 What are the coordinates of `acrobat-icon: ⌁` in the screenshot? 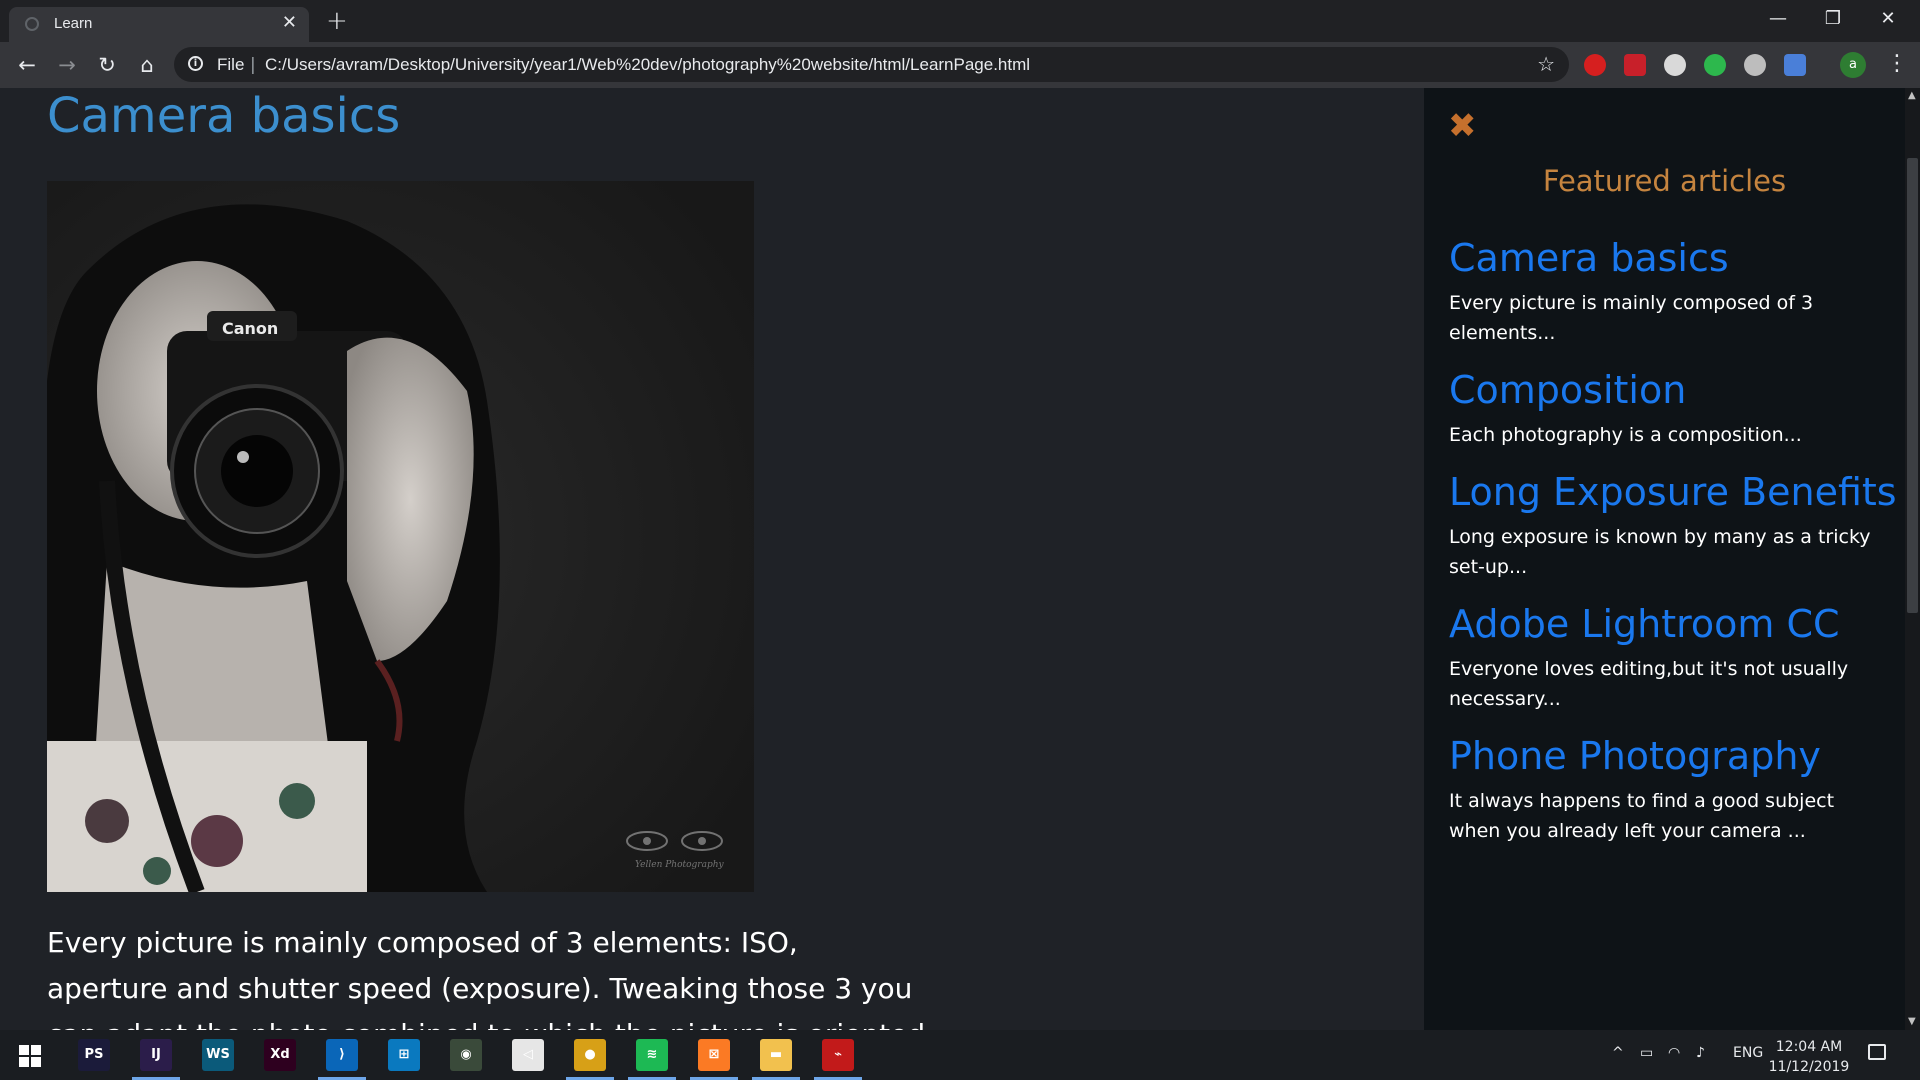 It's located at (838, 1055).